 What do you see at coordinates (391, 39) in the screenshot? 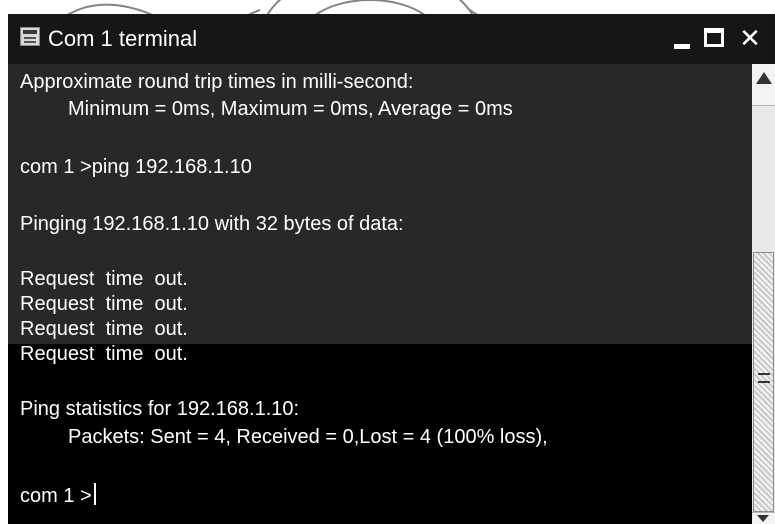
I see `title-bar: Com 1 terminal ✕` at bounding box center [391, 39].